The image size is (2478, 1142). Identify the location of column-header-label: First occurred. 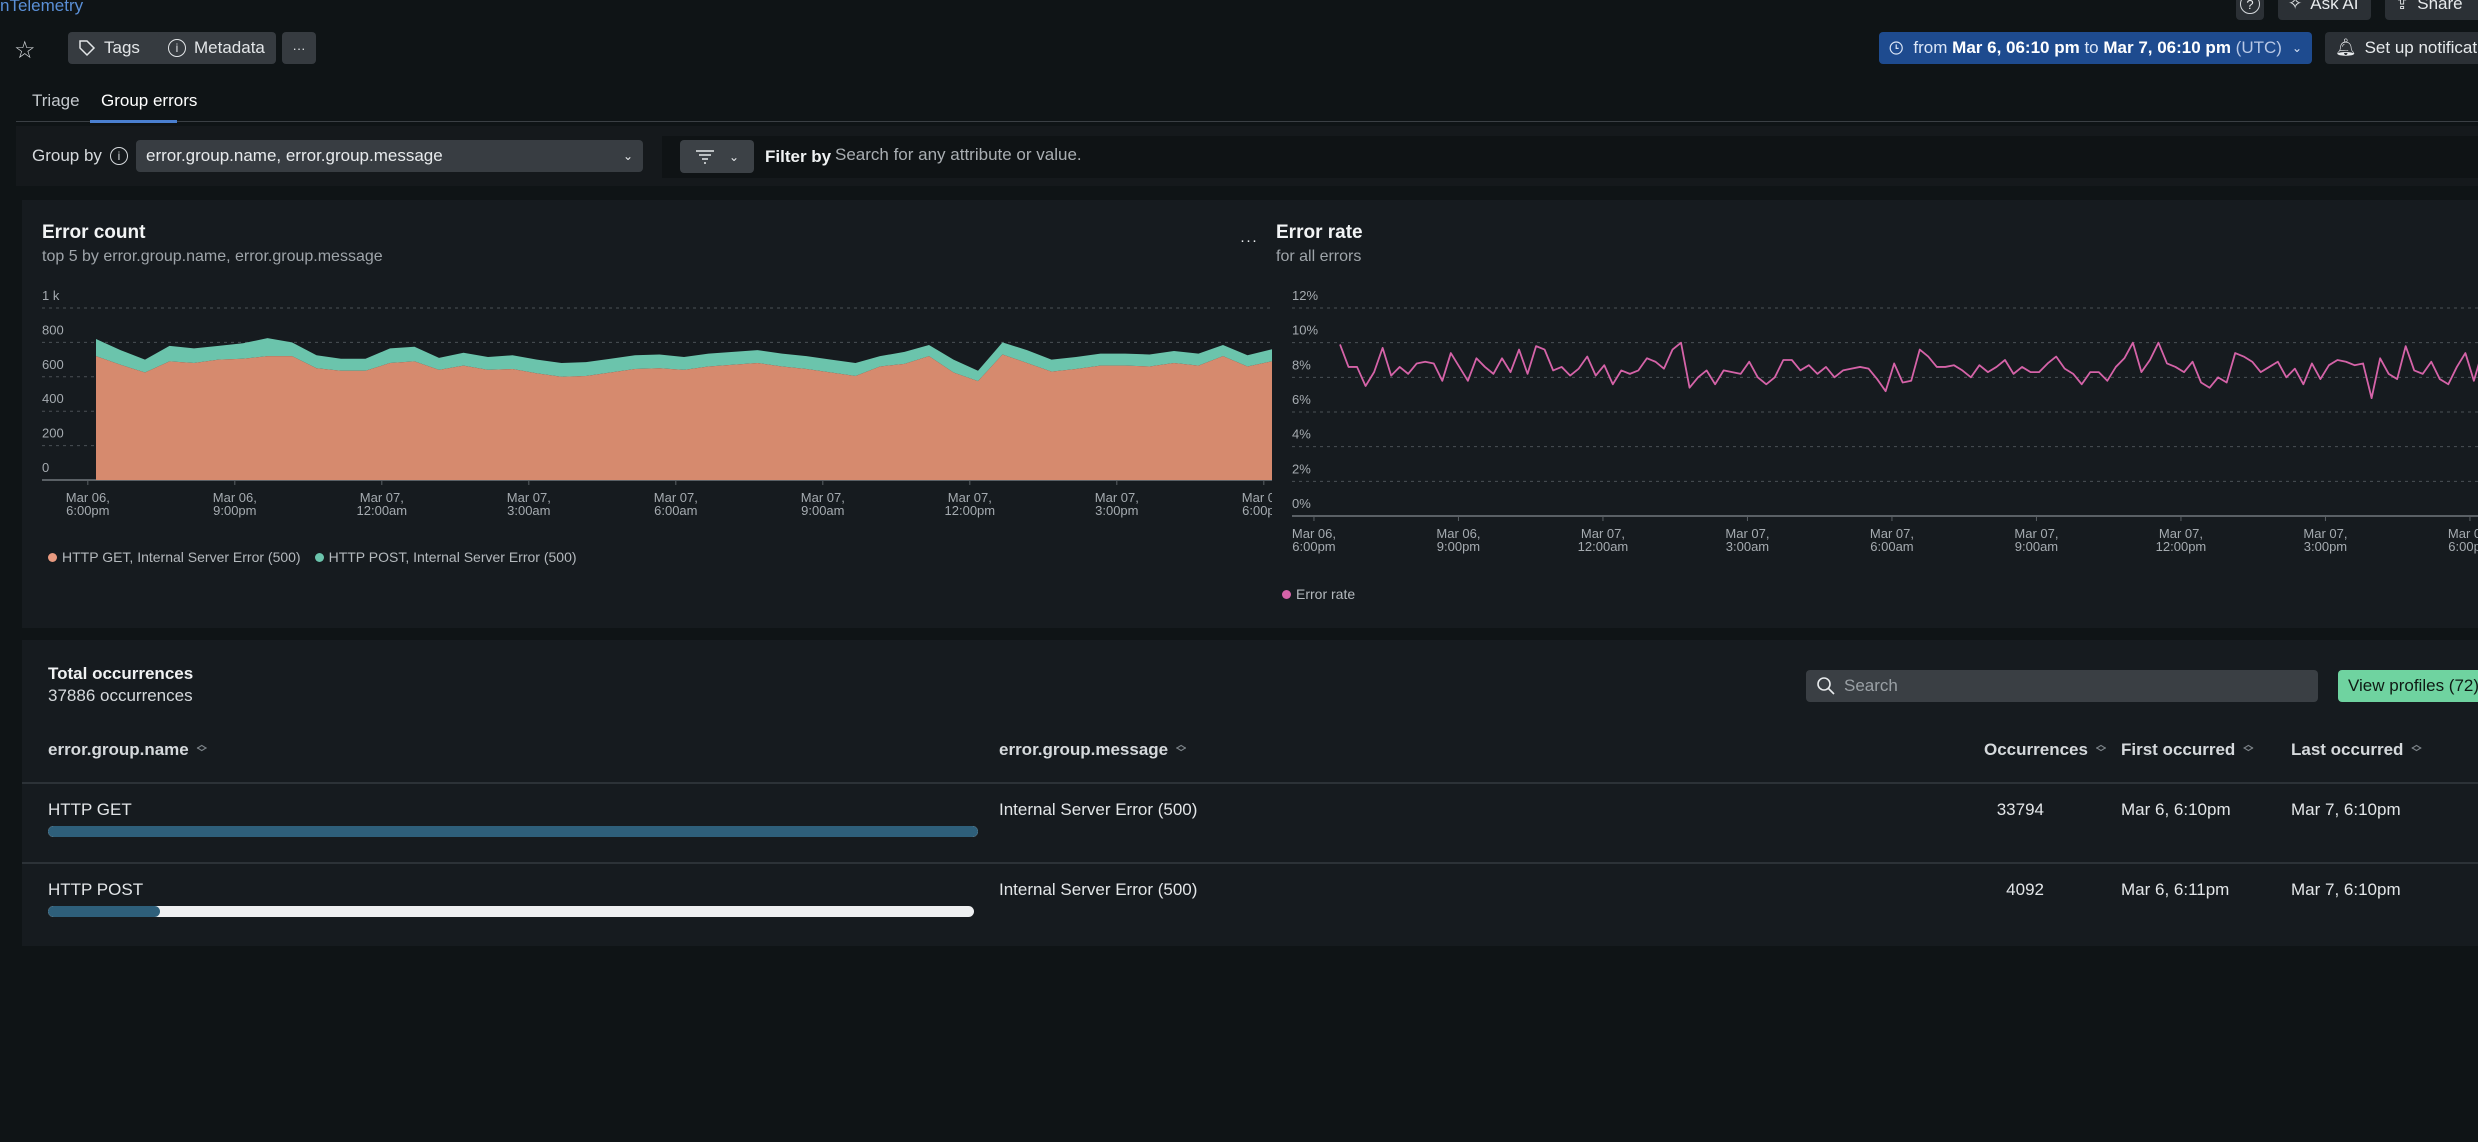
(2178, 749).